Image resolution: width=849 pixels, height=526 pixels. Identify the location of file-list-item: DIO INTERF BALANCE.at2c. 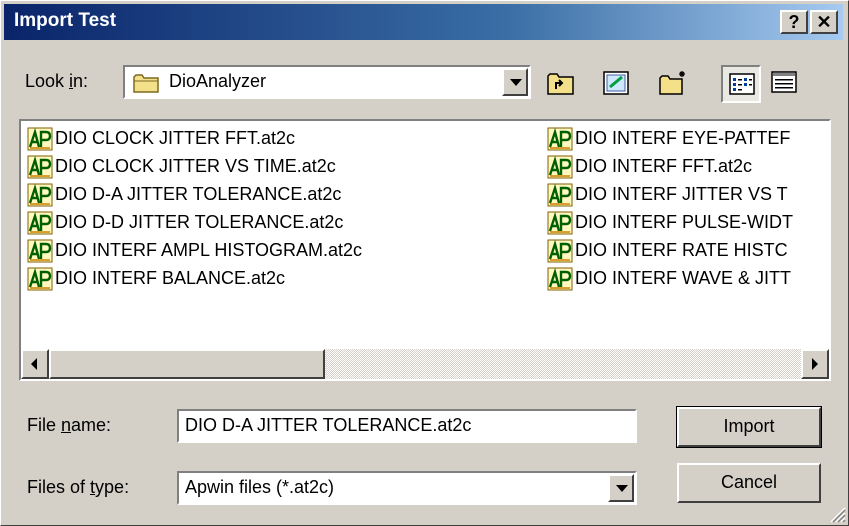
(277, 279).